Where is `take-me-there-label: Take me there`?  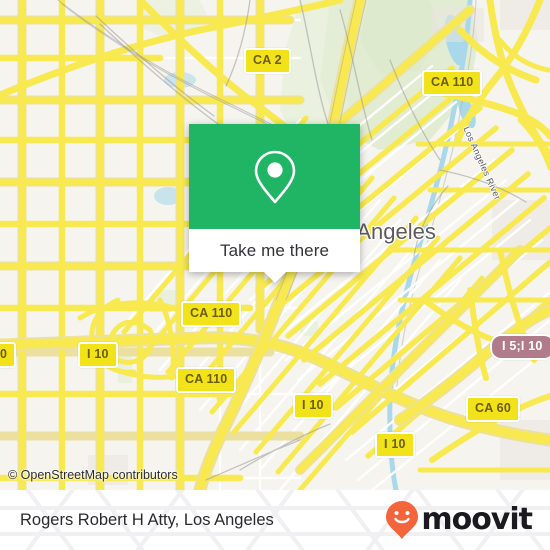
take-me-there-label: Take me there is located at coordinates (274, 250).